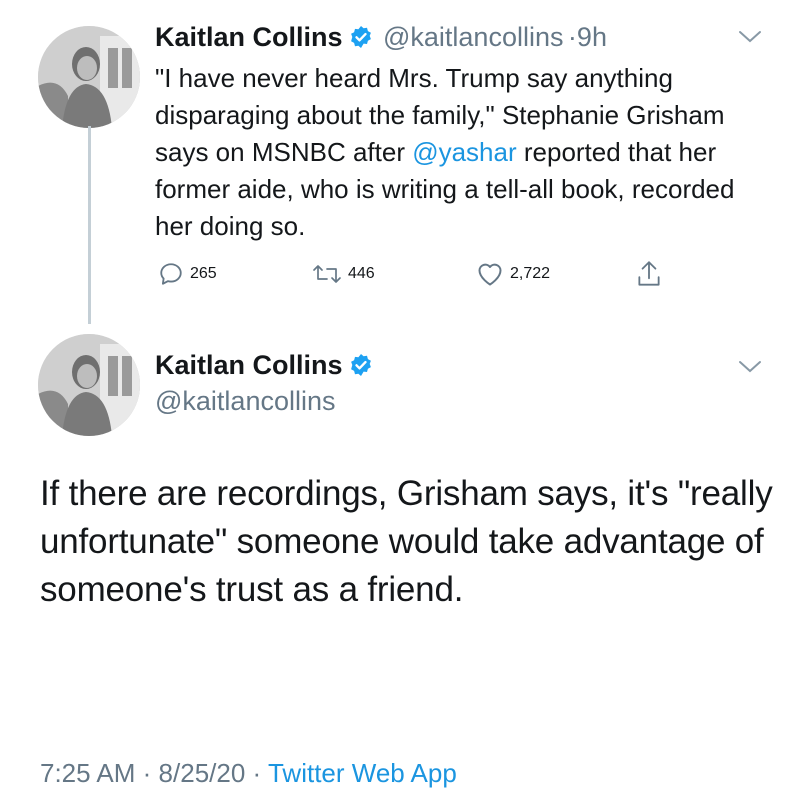 This screenshot has width=800, height=800. I want to click on retweet-count: 446, so click(361, 273).